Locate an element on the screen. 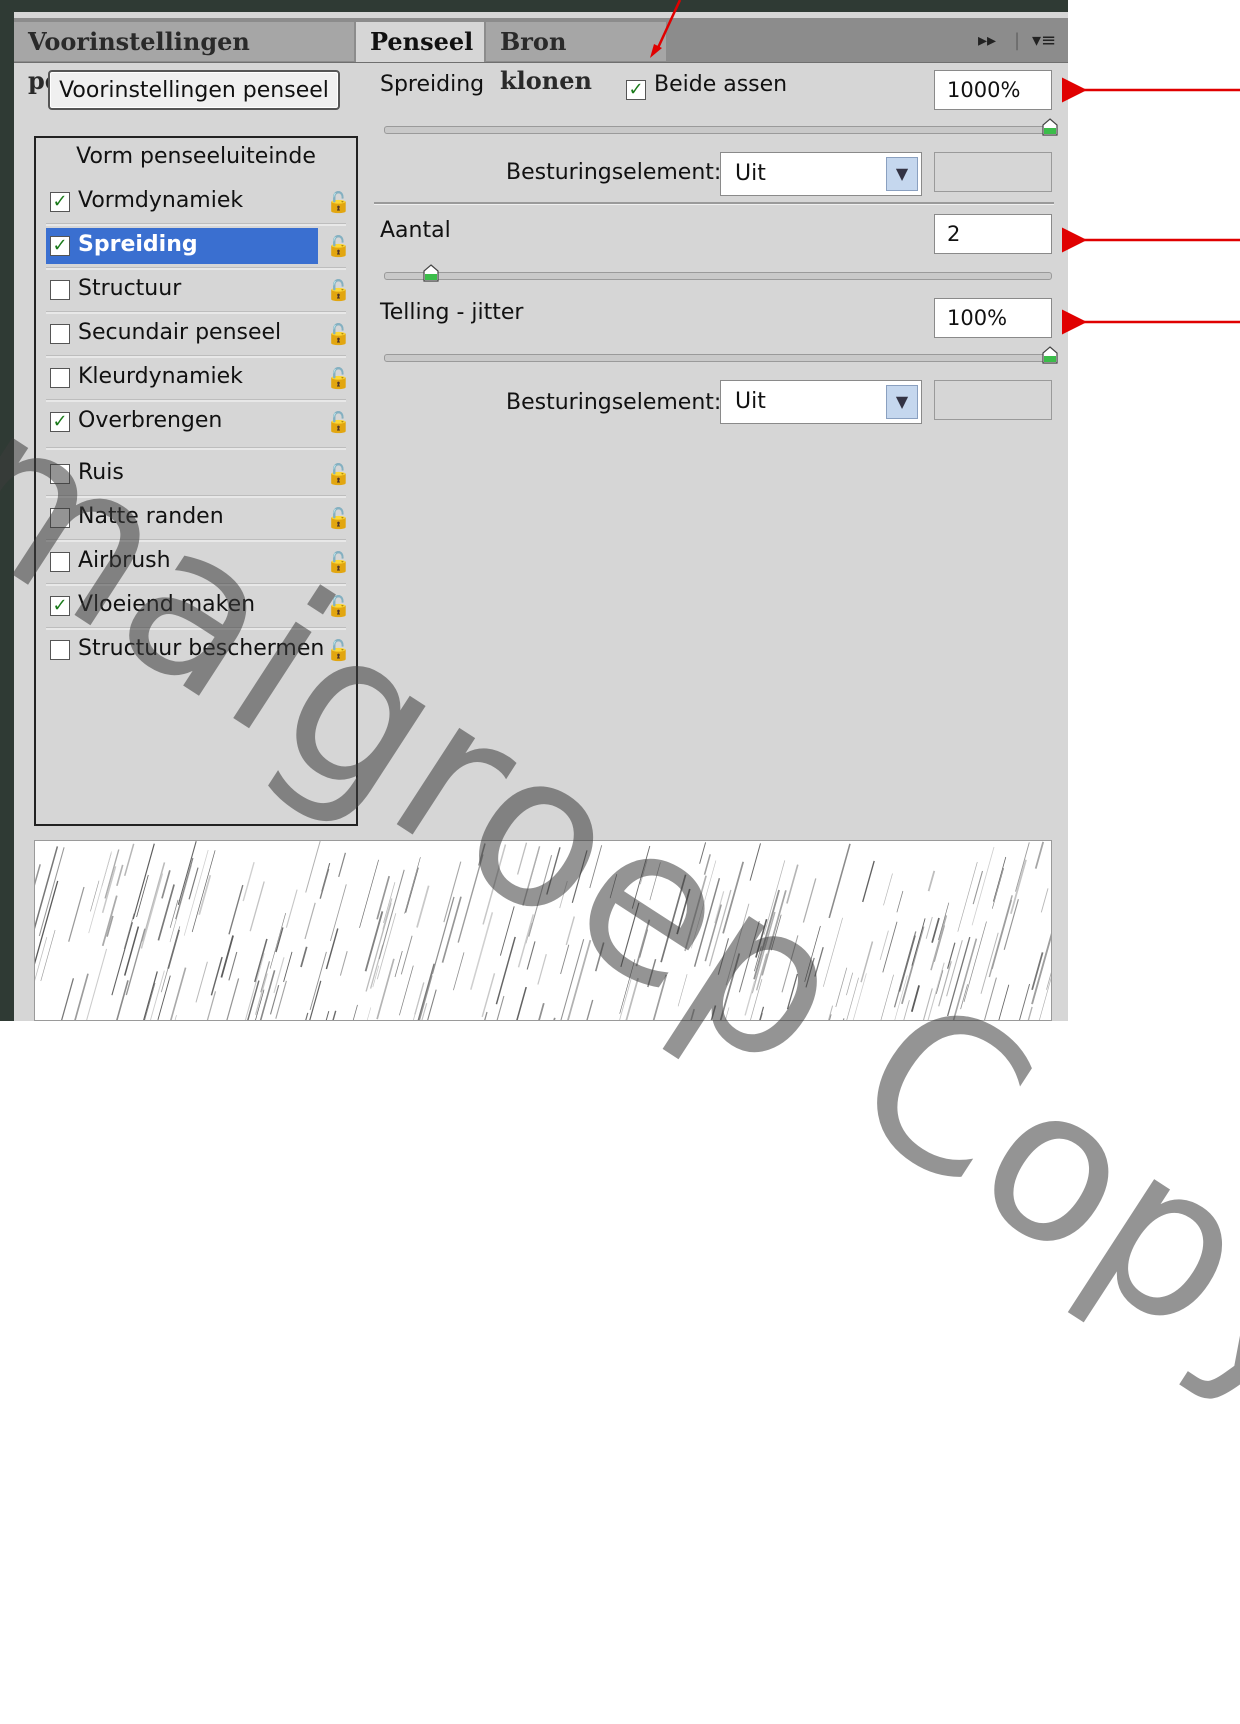 The width and height of the screenshot is (1240, 1724). arrowhead is located at coordinates (656, 51).